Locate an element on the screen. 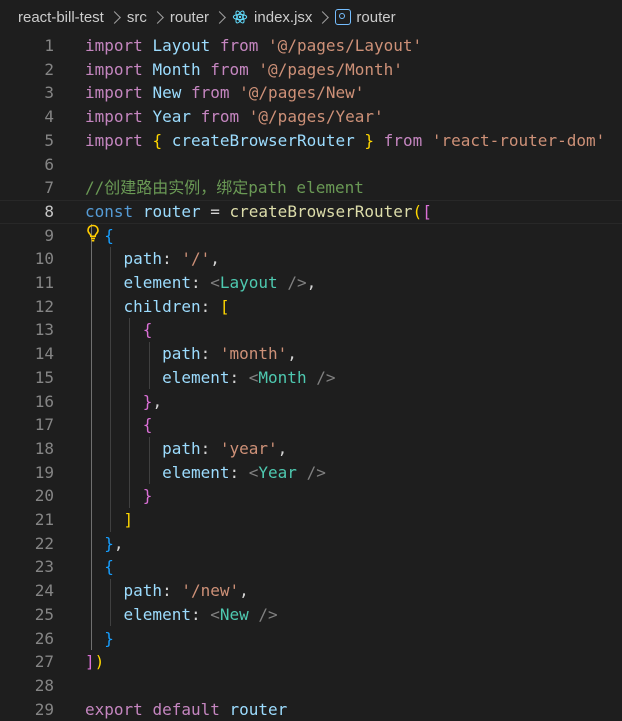 This screenshot has height=721, width=622. code-line: 1 import Layout from '@/pages/Layout' is located at coordinates (311, 46).